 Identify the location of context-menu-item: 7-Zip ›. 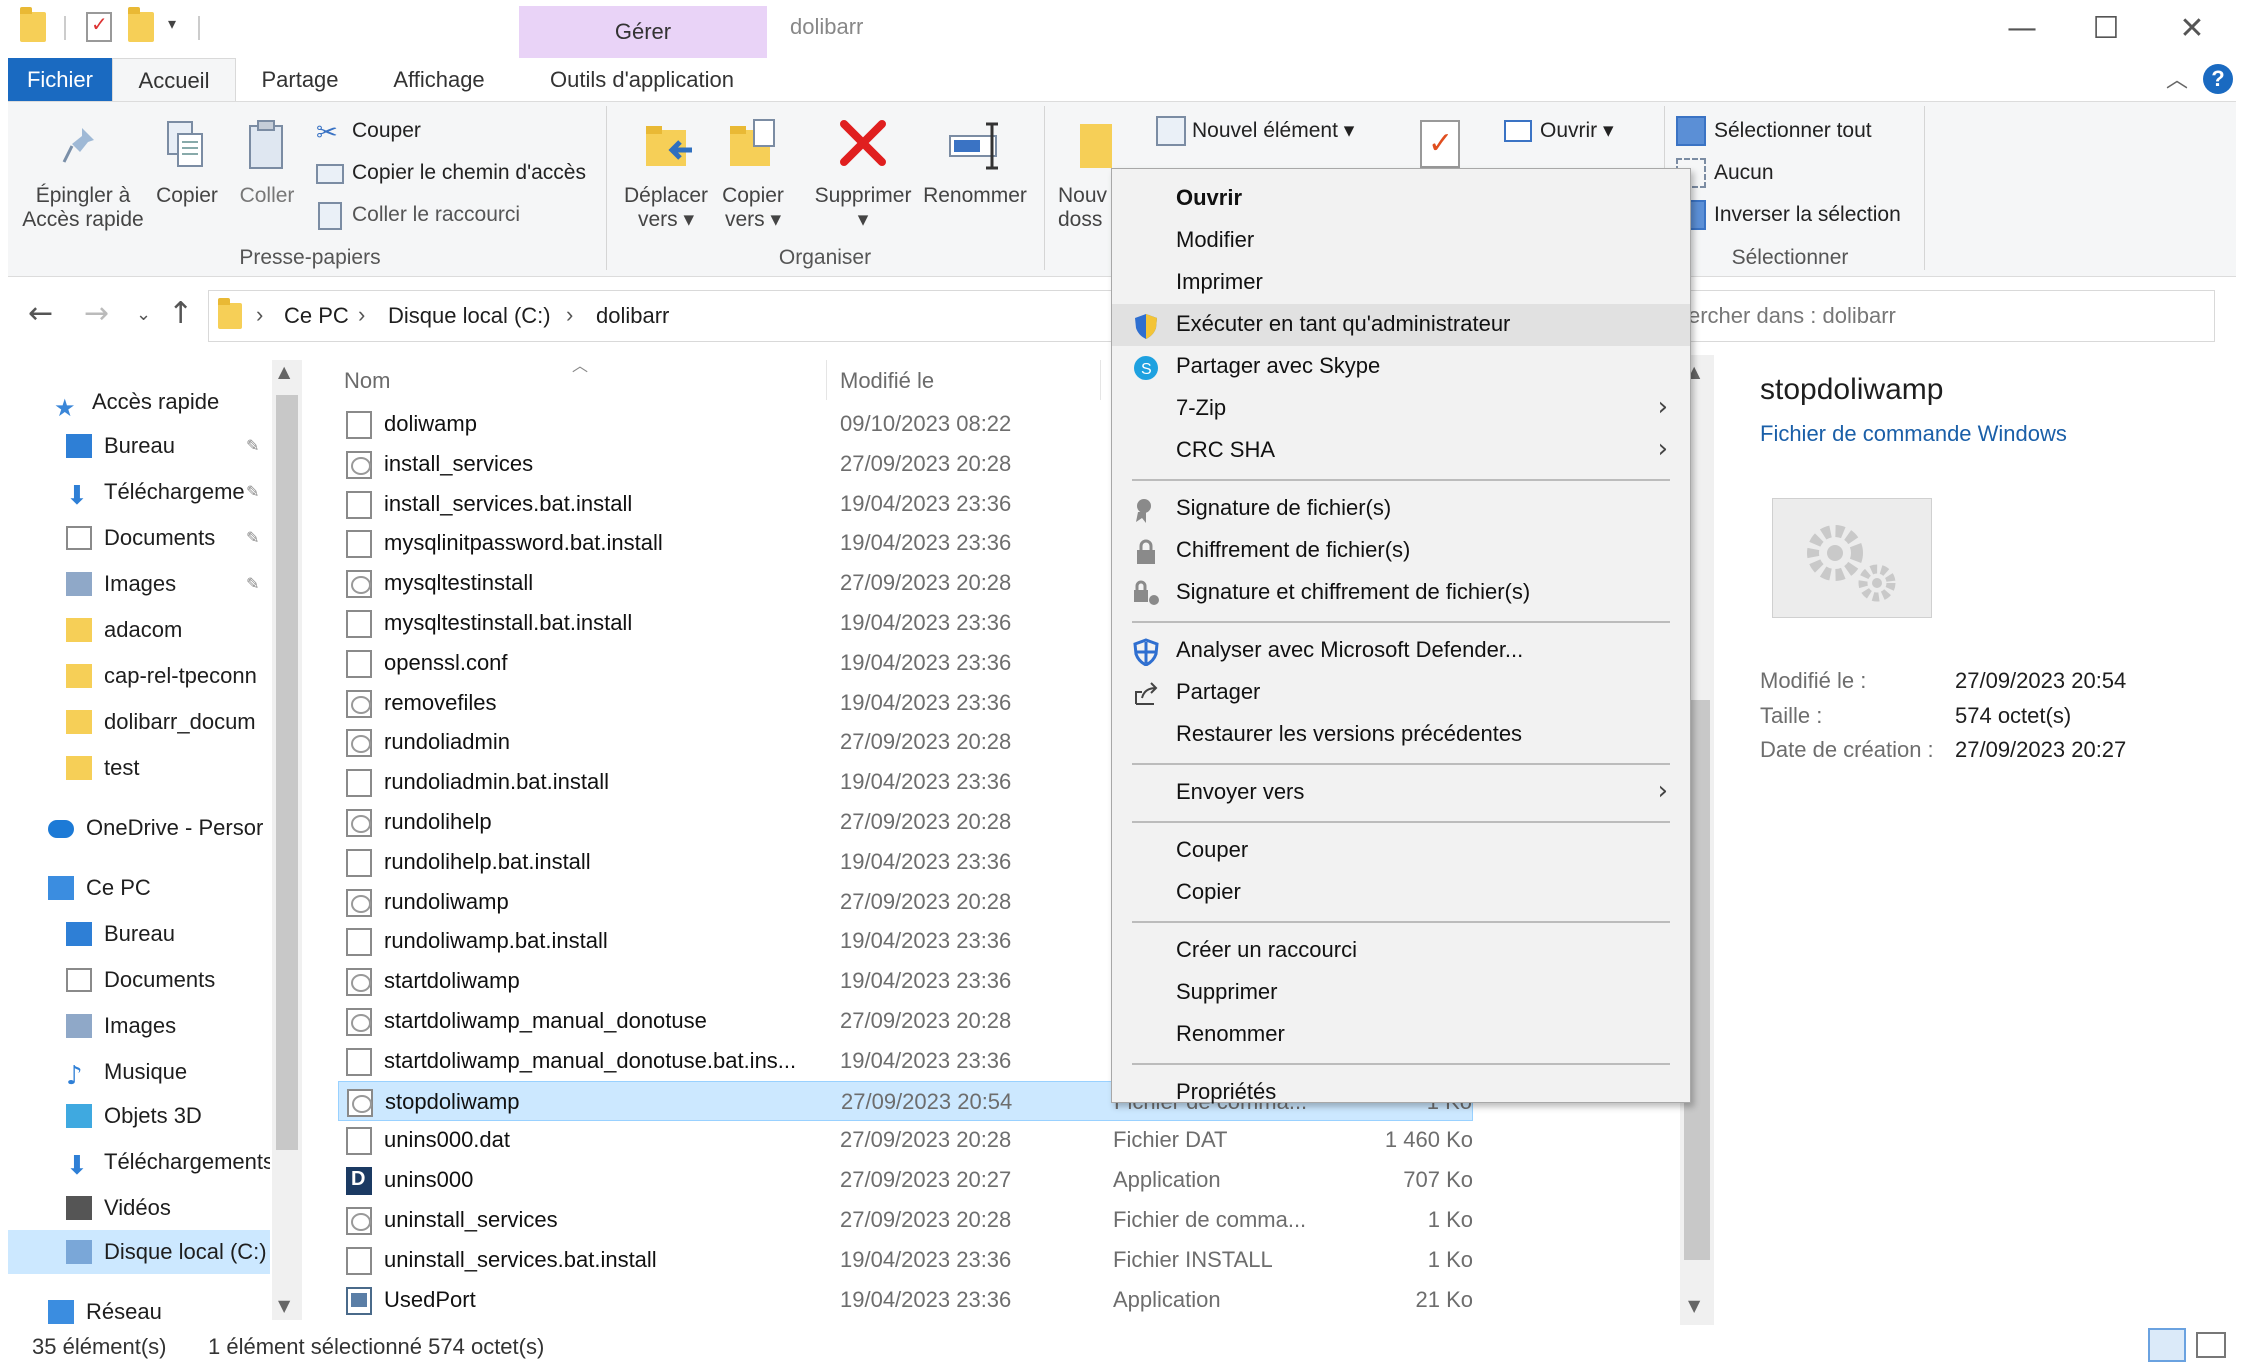
(1401, 408).